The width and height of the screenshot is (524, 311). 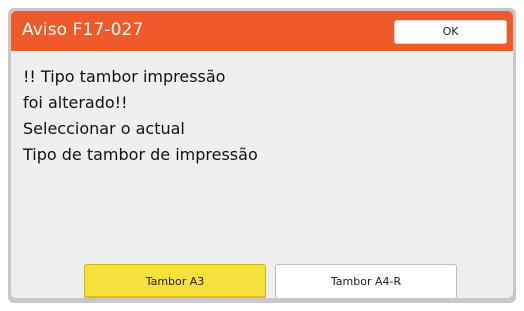 I want to click on dialog-title: Aviso F17-027, so click(x=83, y=30).